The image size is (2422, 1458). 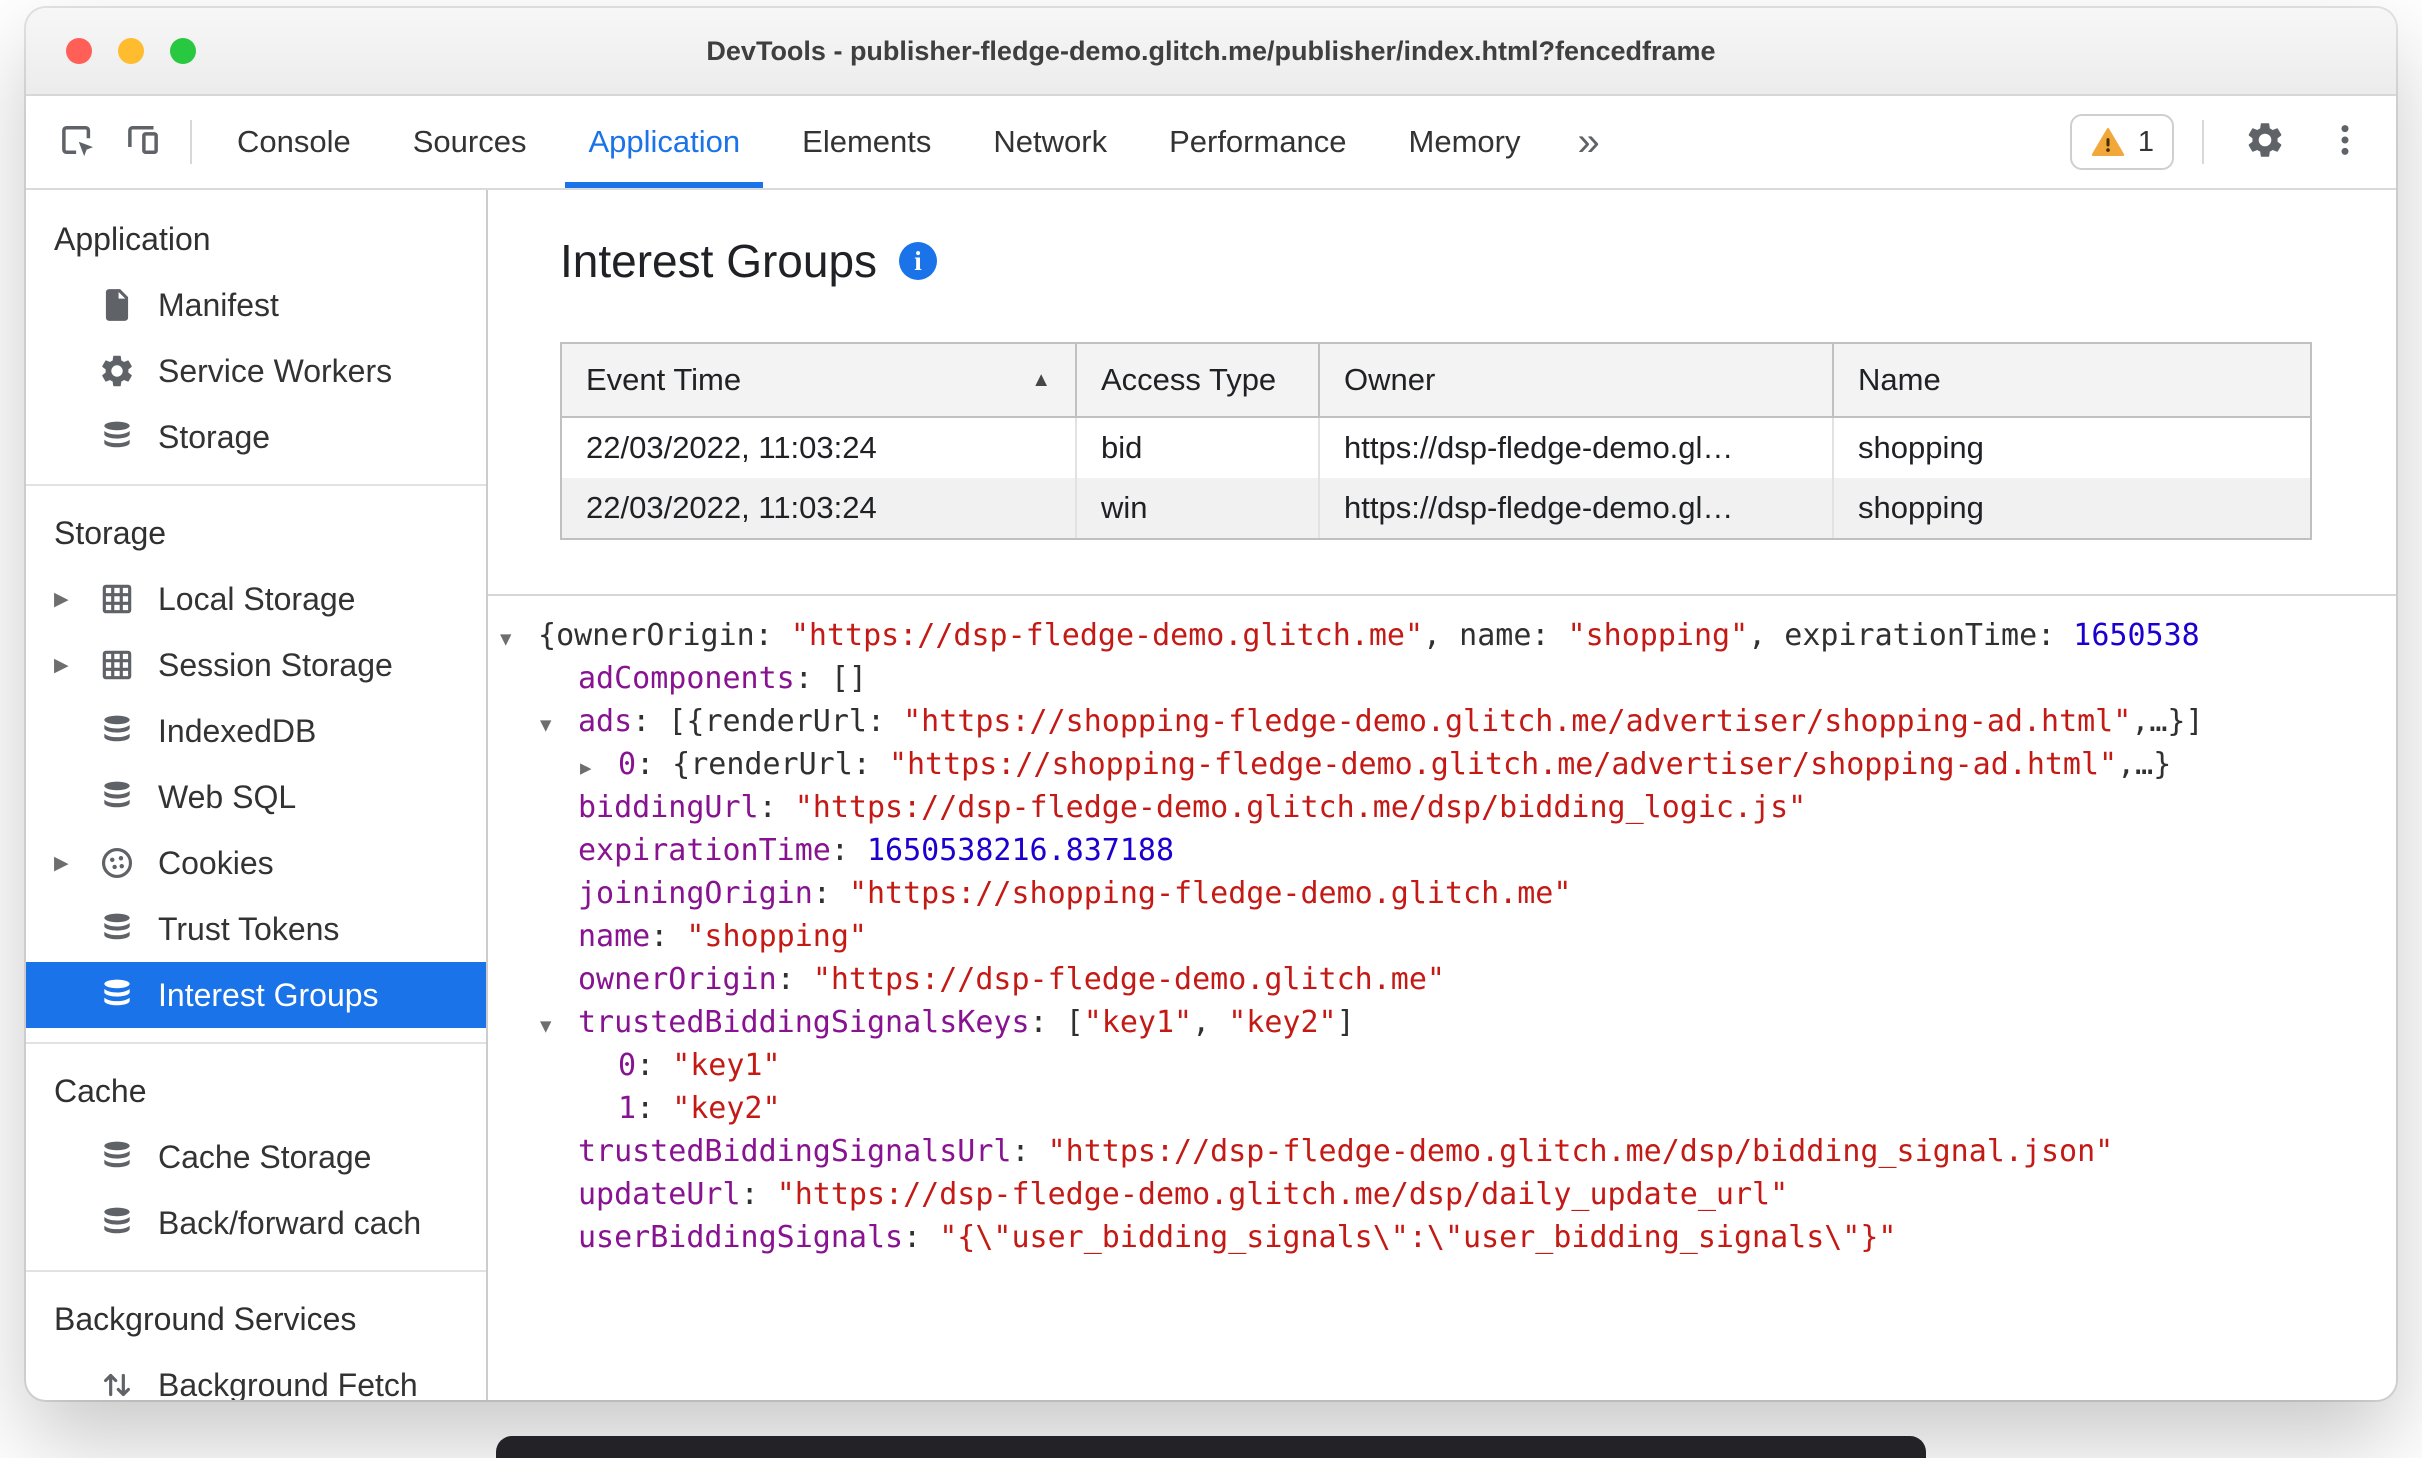 I want to click on json-segment-key: trustedBiddingSignalsUrl, so click(x=795, y=1151).